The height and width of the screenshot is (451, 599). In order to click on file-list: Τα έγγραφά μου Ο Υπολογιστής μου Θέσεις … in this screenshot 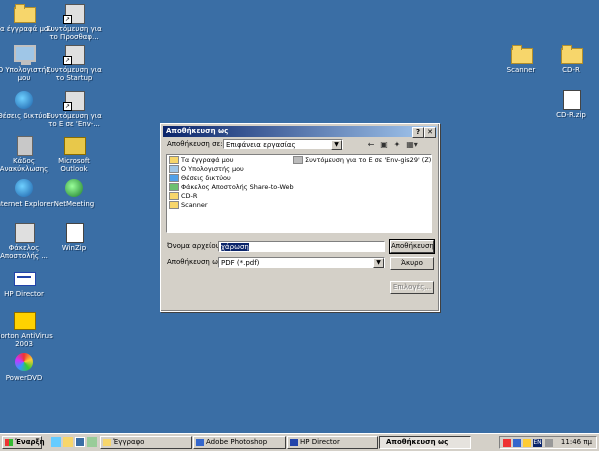, I will do `click(299, 193)`.